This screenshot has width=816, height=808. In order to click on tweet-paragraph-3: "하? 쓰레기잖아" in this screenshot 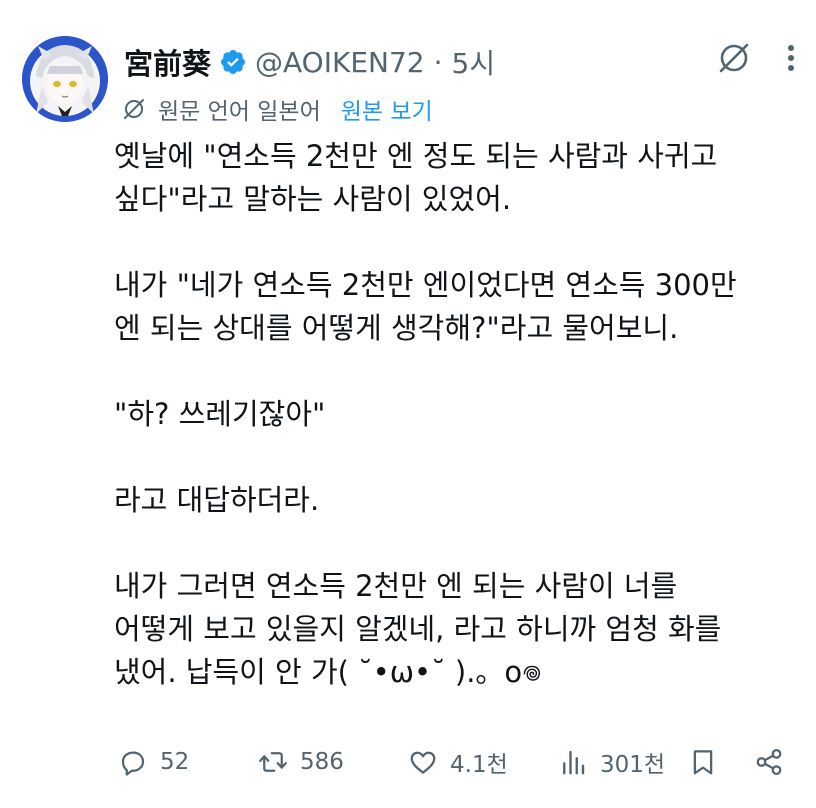, I will do `click(220, 414)`.